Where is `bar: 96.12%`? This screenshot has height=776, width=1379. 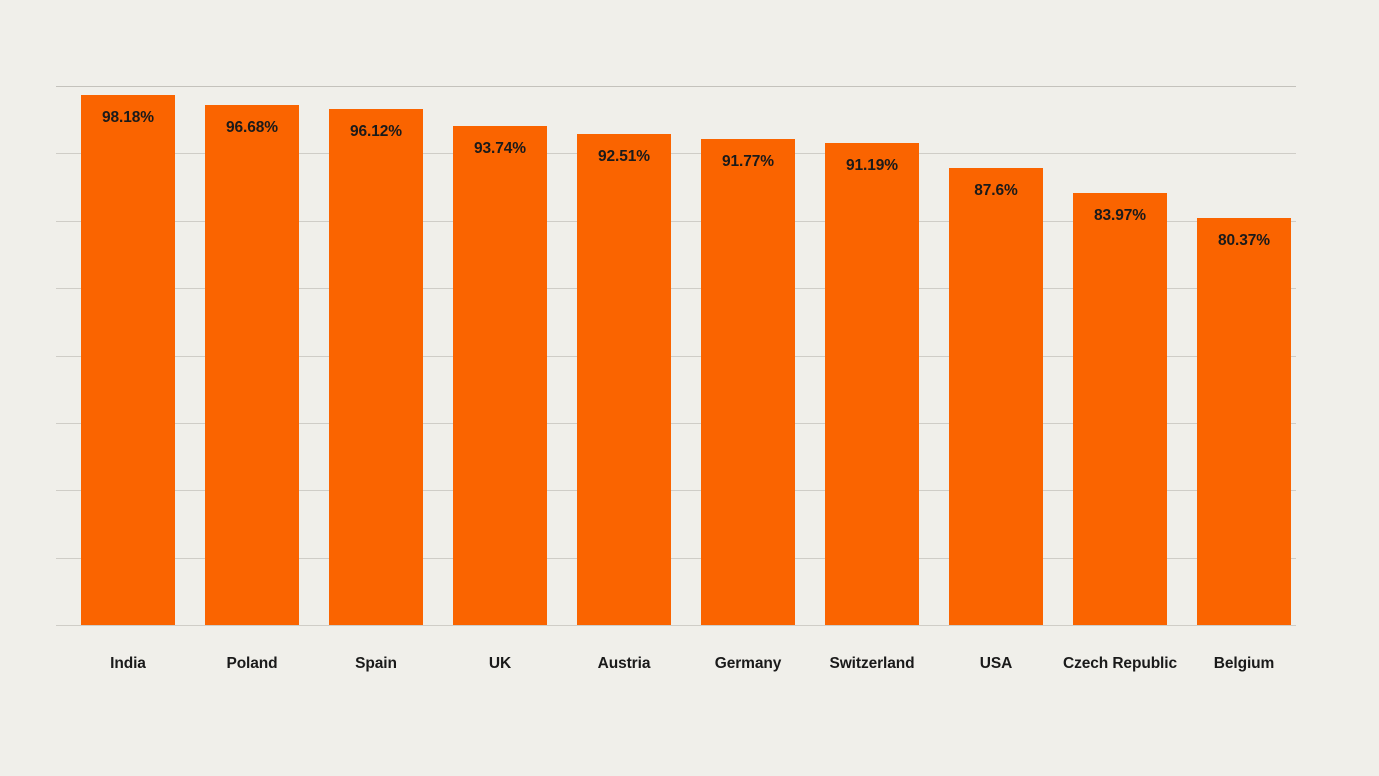
bar: 96.12% is located at coordinates (376, 367).